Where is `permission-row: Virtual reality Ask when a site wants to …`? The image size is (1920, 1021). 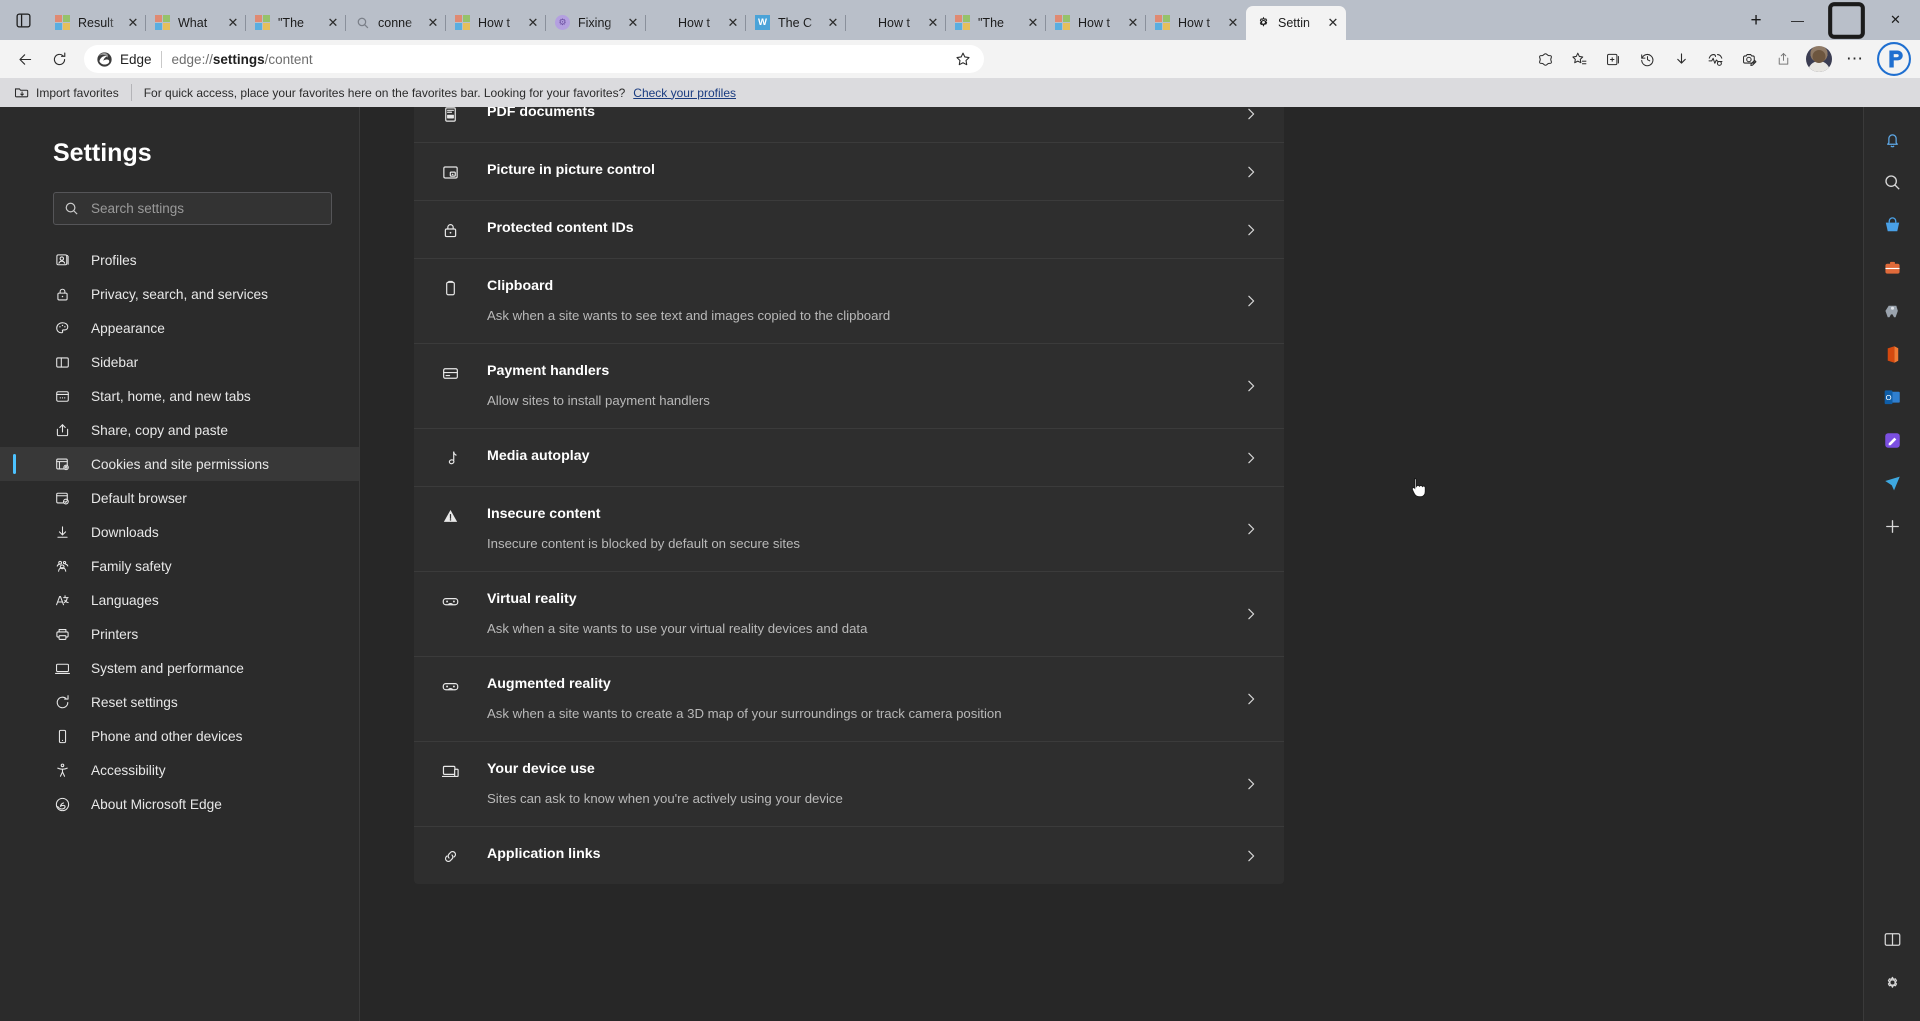
permission-row: Virtual reality Ask when a site wants to … is located at coordinates (849, 614).